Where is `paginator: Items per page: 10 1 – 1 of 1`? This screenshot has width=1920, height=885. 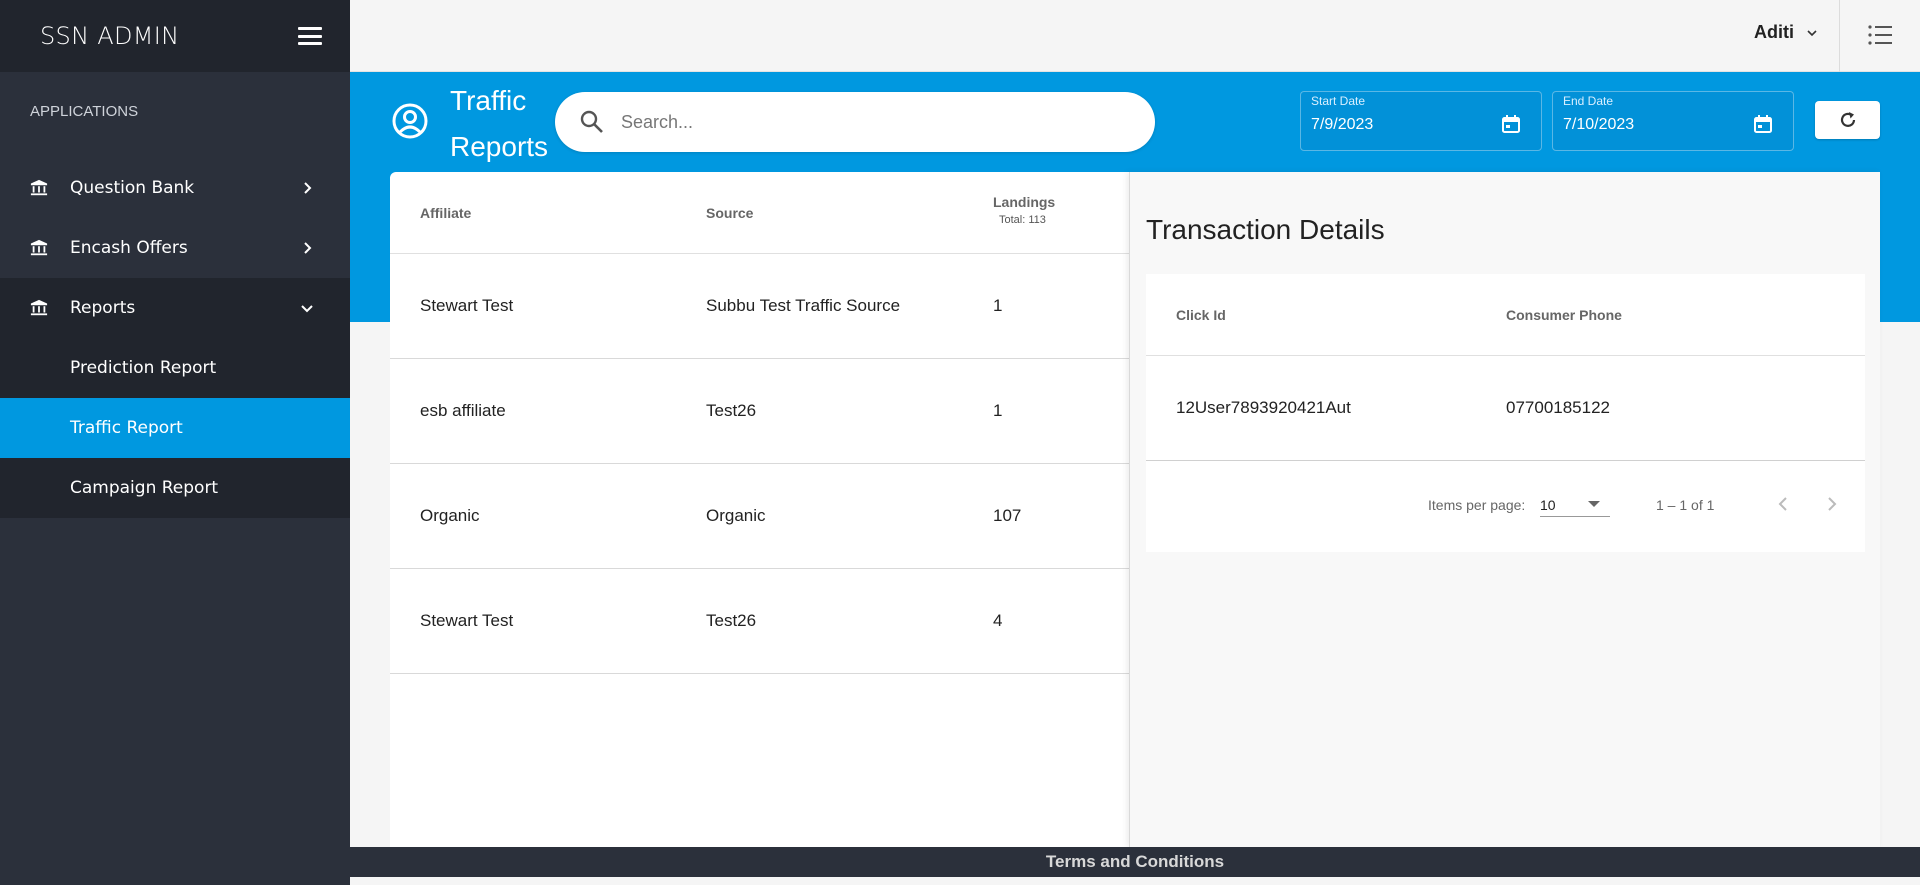 paginator: Items per page: 10 1 – 1 of 1 is located at coordinates (1505, 506).